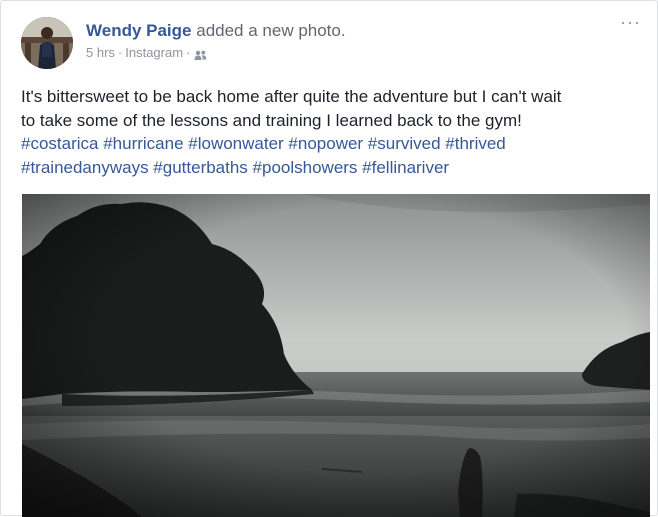 The image size is (658, 517). I want to click on post-source: Instagram, so click(154, 52).